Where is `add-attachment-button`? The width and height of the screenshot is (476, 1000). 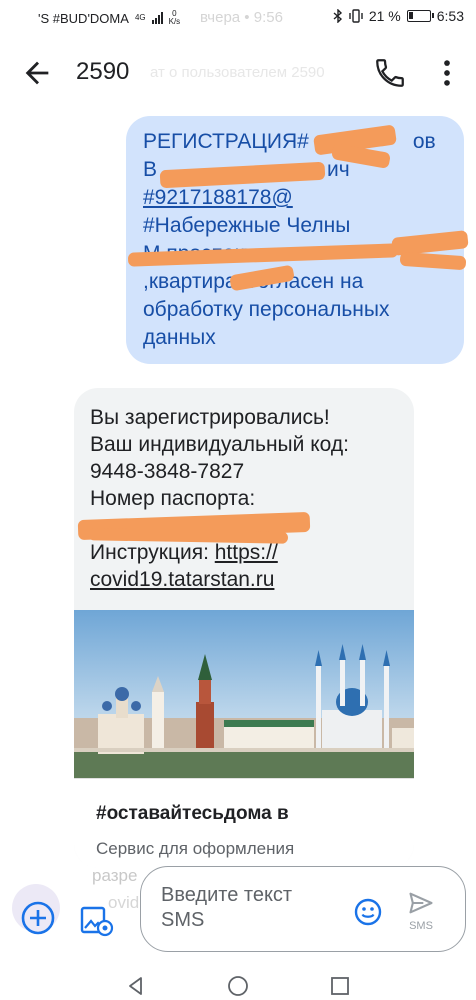 add-attachment-button is located at coordinates (38, 918).